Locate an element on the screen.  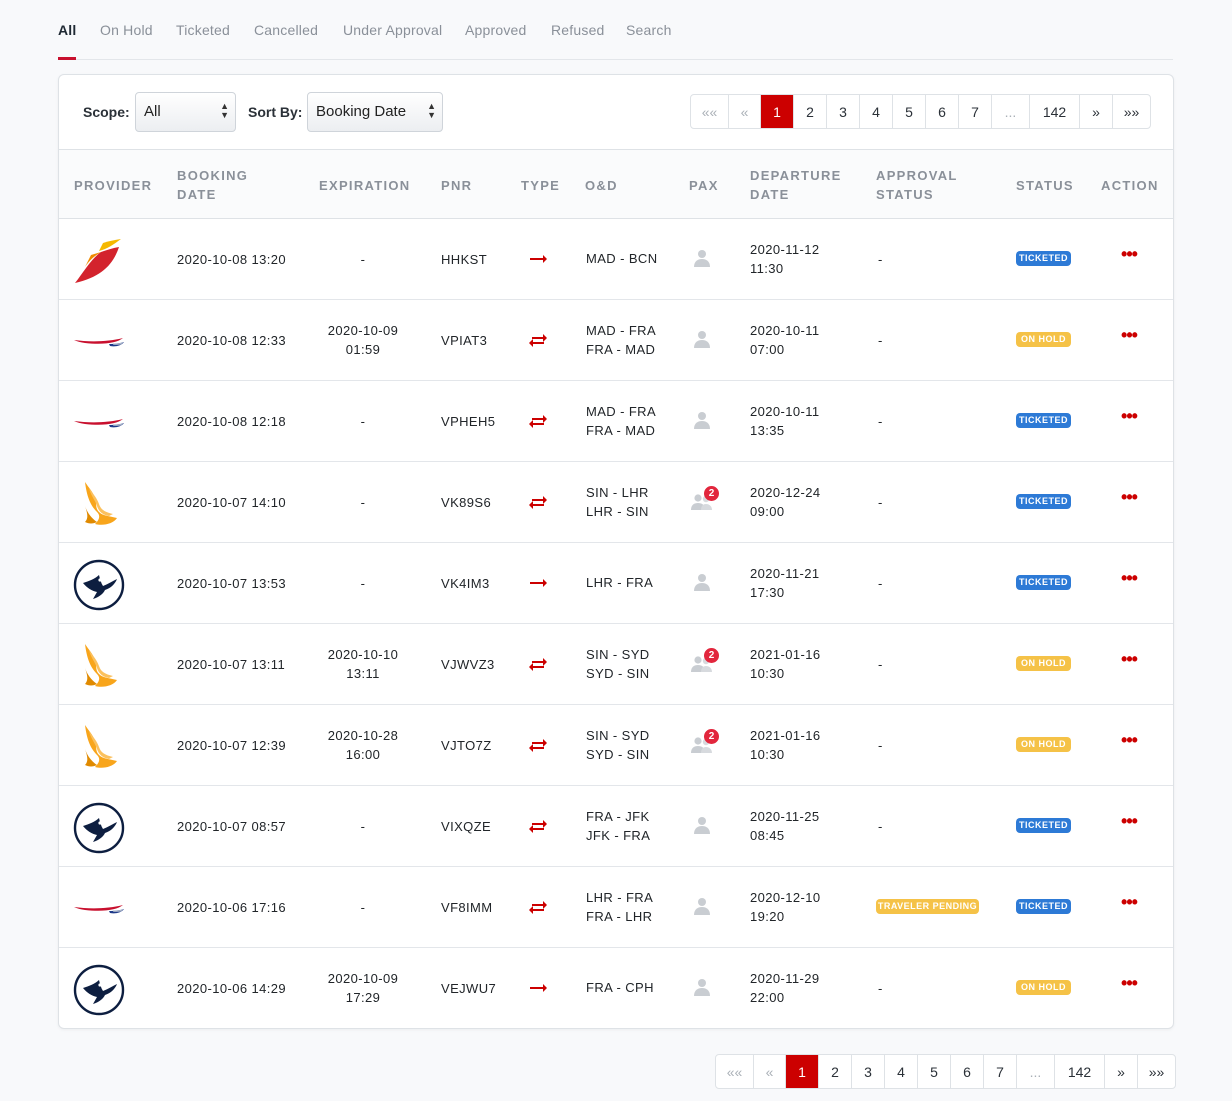
one-way-arrow-icon is located at coordinates (538, 988).